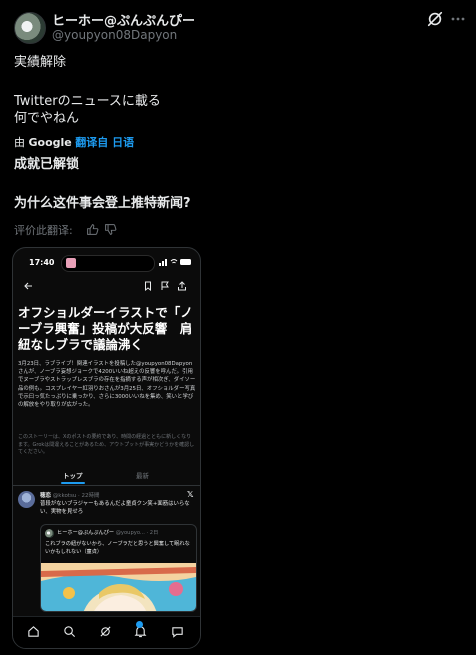  Describe the element at coordinates (114, 35) in the screenshot. I see `author-handle: @youpyon08Dapyon` at that location.